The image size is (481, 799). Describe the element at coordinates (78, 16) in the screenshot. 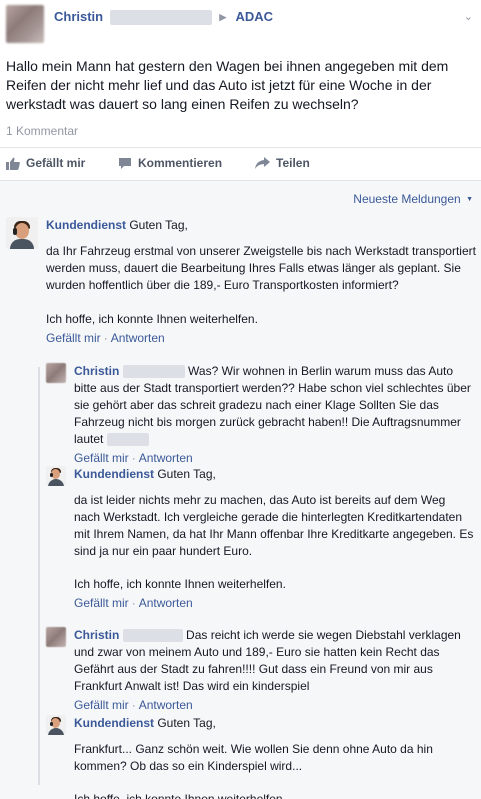

I see `post-author-link: Christin` at that location.